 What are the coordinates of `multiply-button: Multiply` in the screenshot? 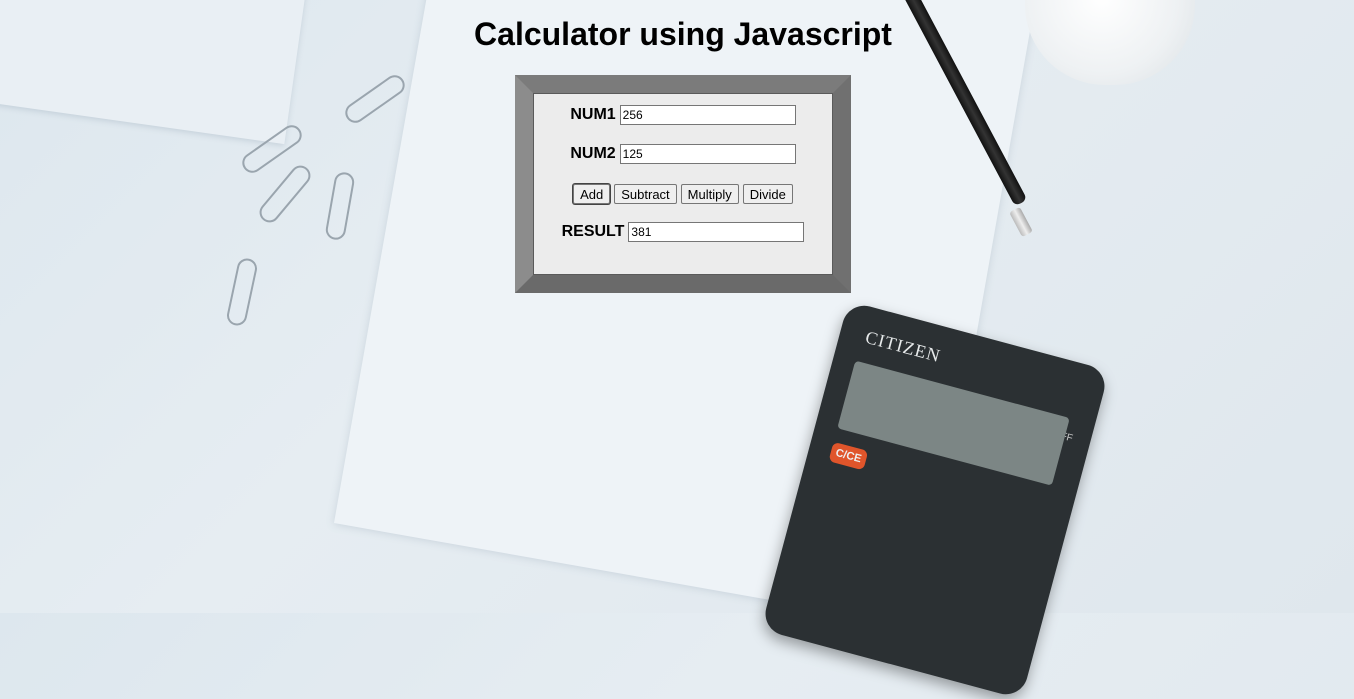 It's located at (709, 194).